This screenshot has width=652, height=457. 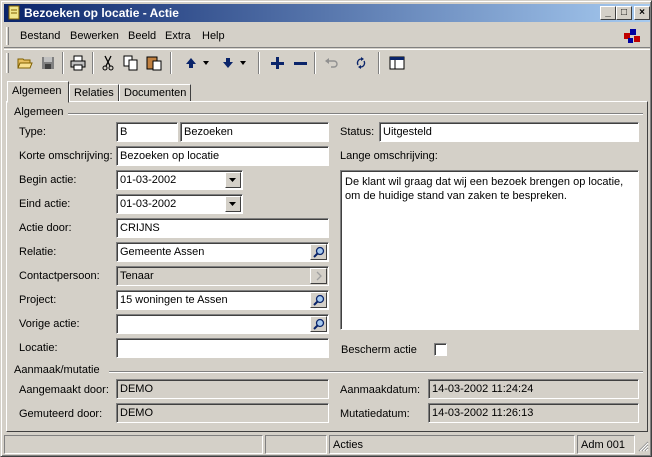 I want to click on locatie-field, so click(x=222, y=348).